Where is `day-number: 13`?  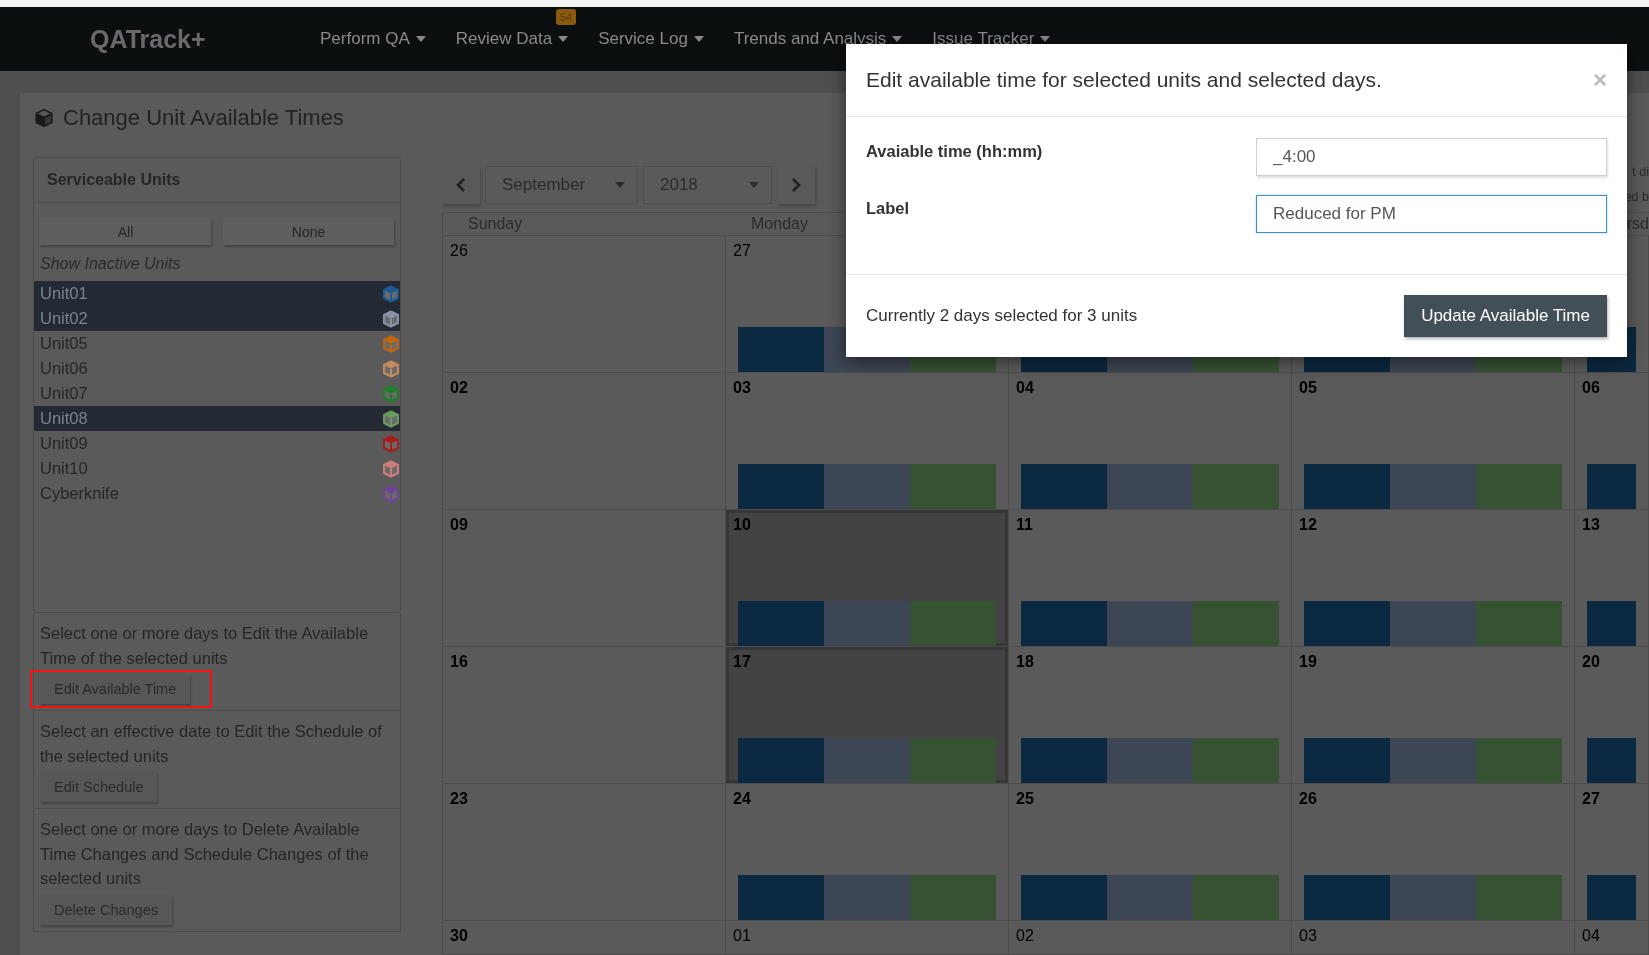 day-number: 13 is located at coordinates (1591, 525).